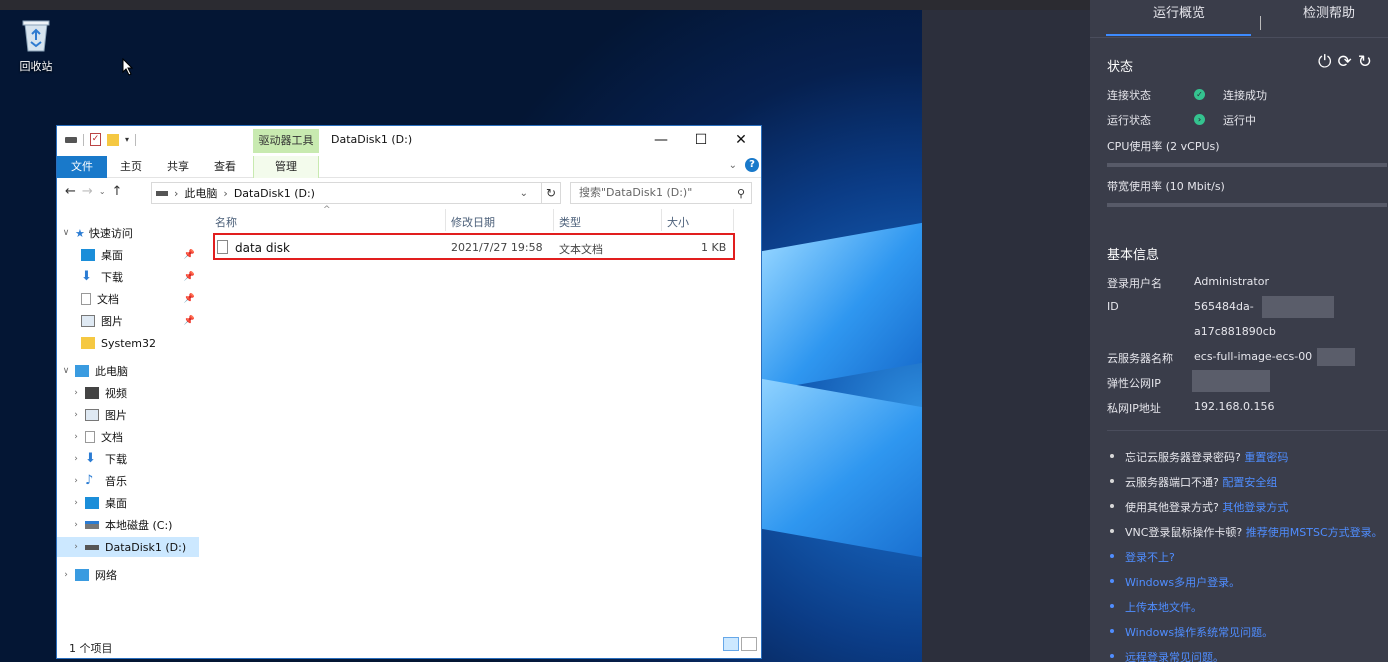 This screenshot has width=1388, height=662. Describe the element at coordinates (225, 167) in the screenshot. I see `tab-view: 查看` at that location.